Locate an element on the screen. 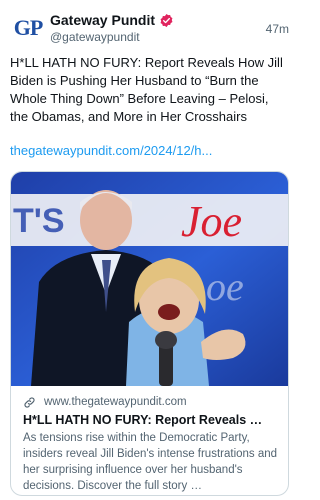 The image size is (320, 500). avatar: GP is located at coordinates (28, 28).